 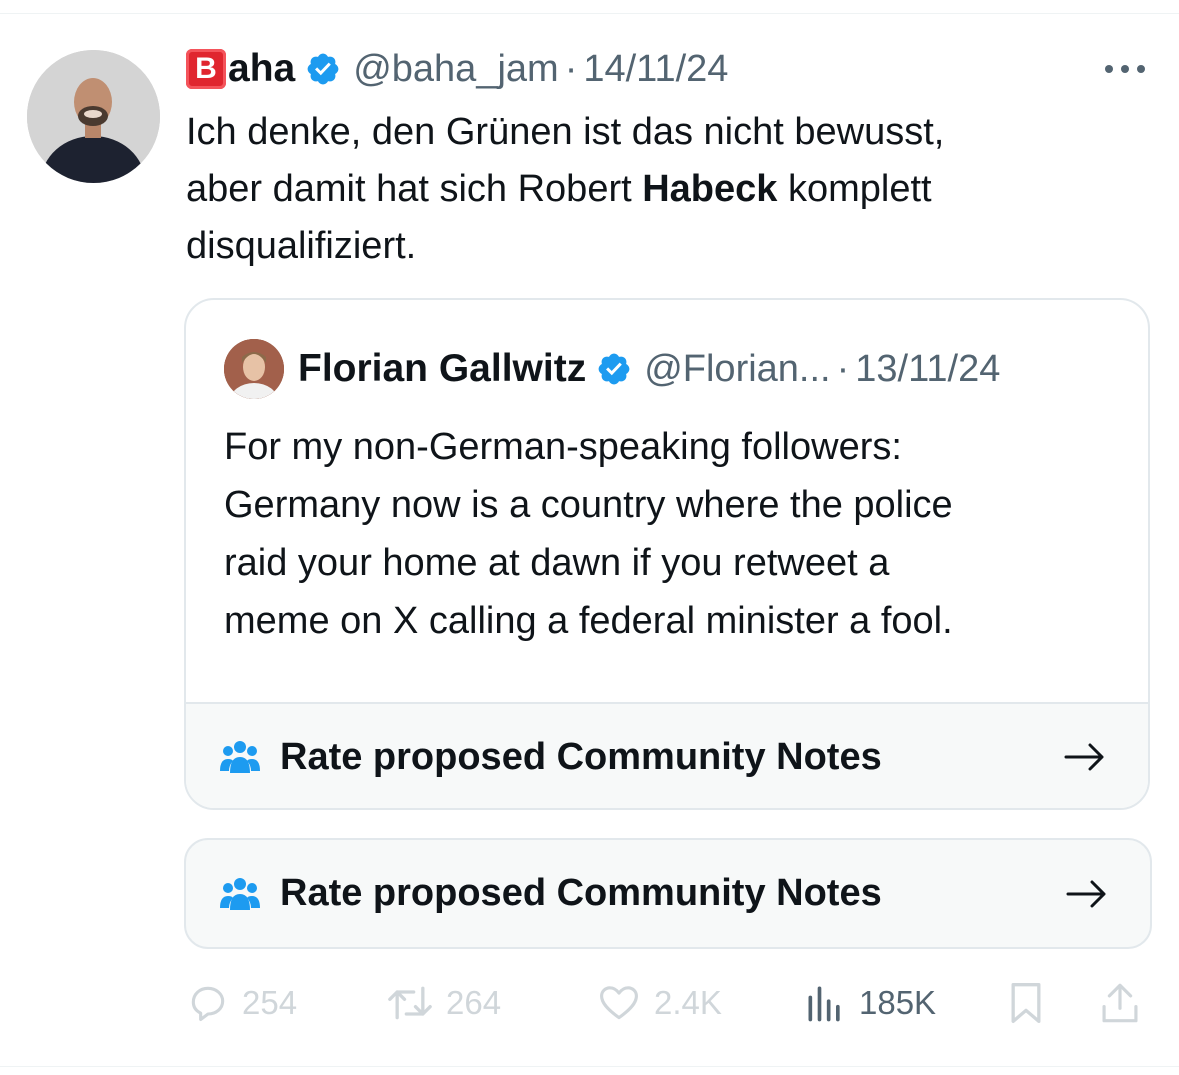 I want to click on tweet-date: 14/11/24, so click(x=655, y=69).